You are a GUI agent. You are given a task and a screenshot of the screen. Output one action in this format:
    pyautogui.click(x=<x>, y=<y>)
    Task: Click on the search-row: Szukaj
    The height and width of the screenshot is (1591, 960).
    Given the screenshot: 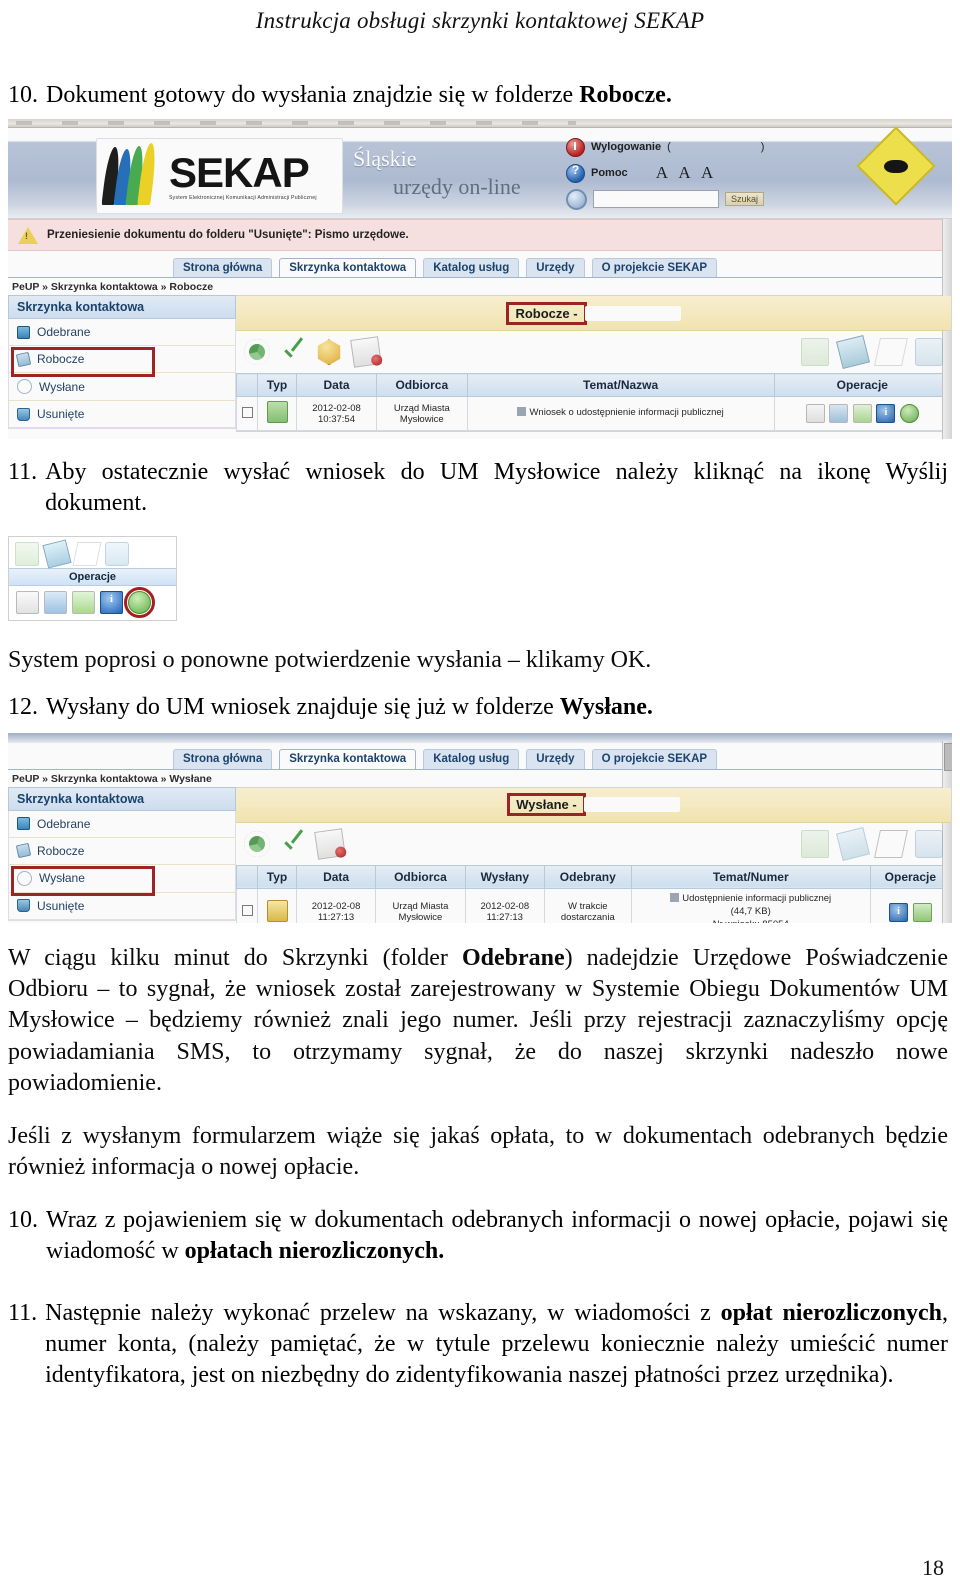 What is the action you would take?
    pyautogui.click(x=711, y=199)
    